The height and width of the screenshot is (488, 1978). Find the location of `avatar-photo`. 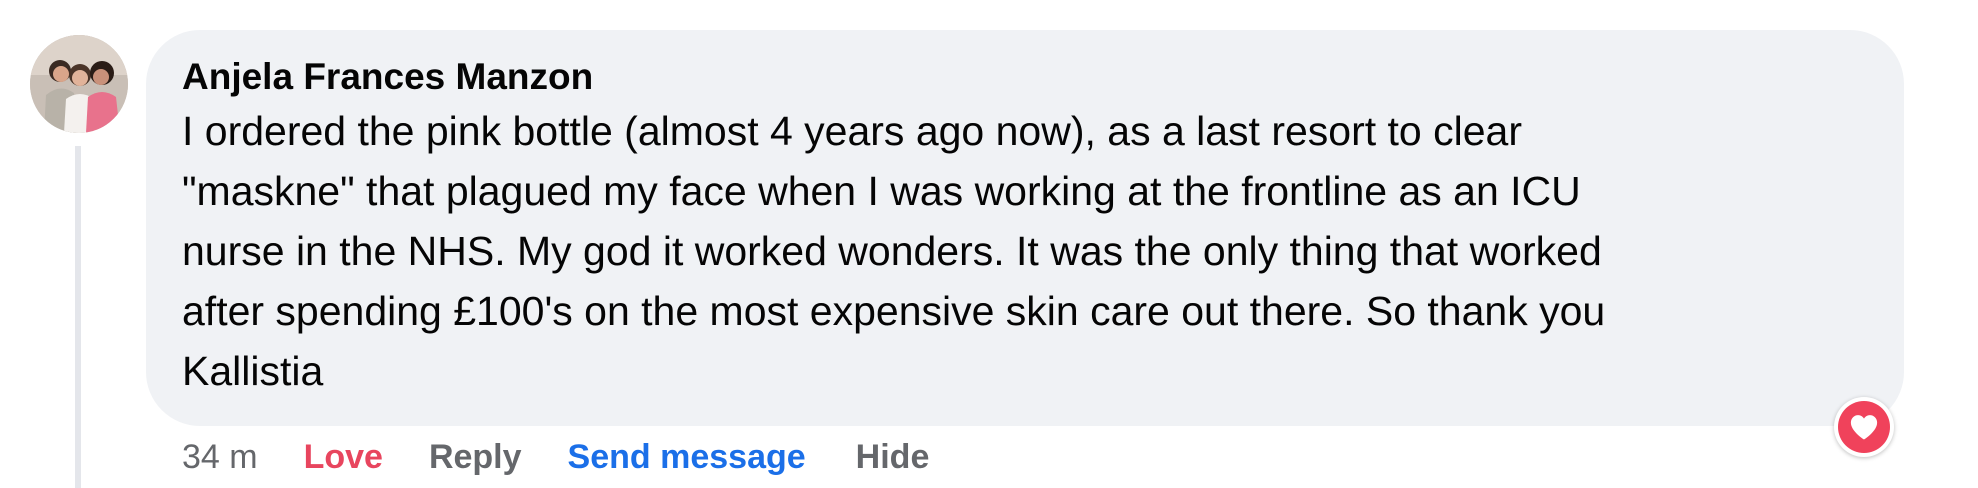

avatar-photo is located at coordinates (79, 84).